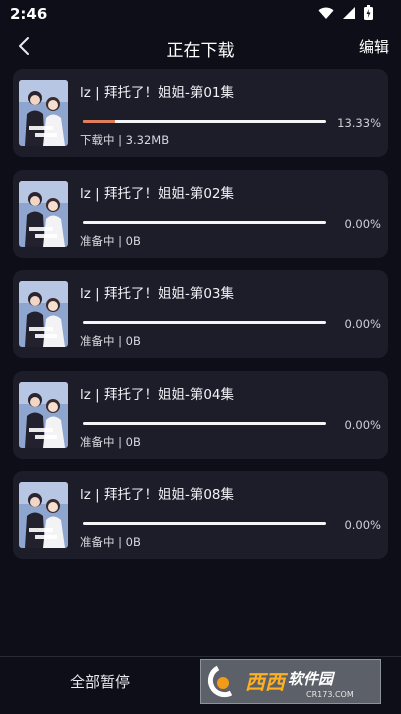 The height and width of the screenshot is (714, 401). What do you see at coordinates (359, 123) in the screenshot?
I see `progress-percent: 13.33%` at bounding box center [359, 123].